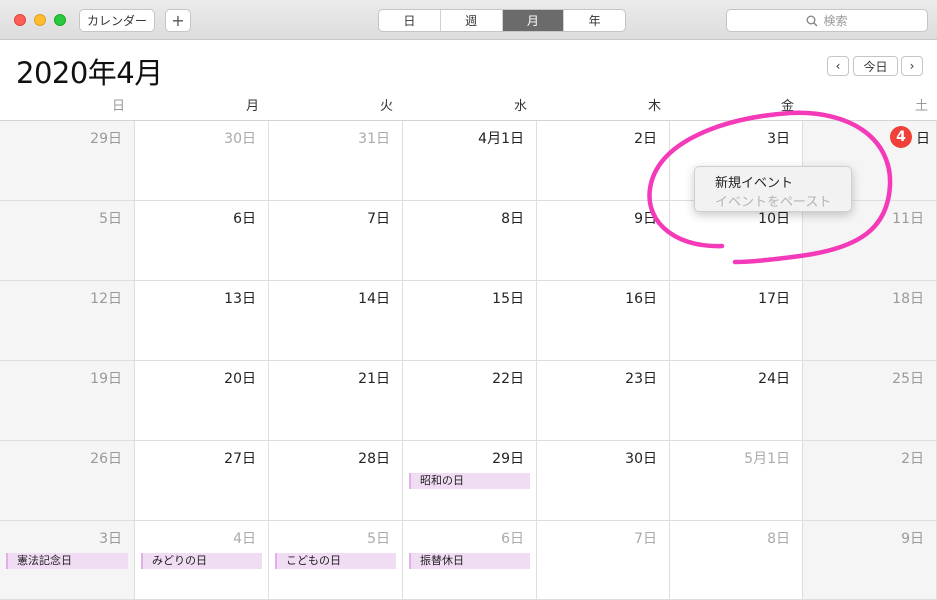 The height and width of the screenshot is (600, 937). What do you see at coordinates (470, 321) in the screenshot?
I see `day-cell: 15日` at bounding box center [470, 321].